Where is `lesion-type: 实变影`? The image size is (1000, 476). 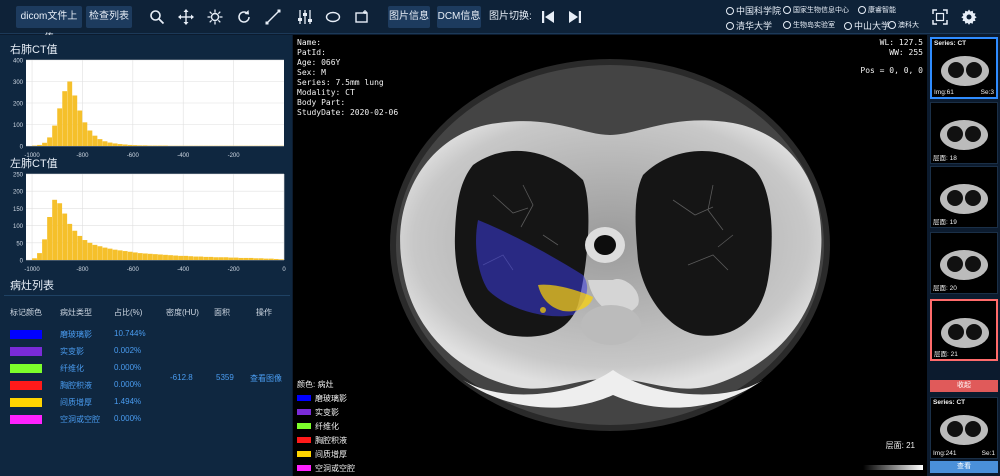 lesion-type: 实变影 is located at coordinates (72, 351).